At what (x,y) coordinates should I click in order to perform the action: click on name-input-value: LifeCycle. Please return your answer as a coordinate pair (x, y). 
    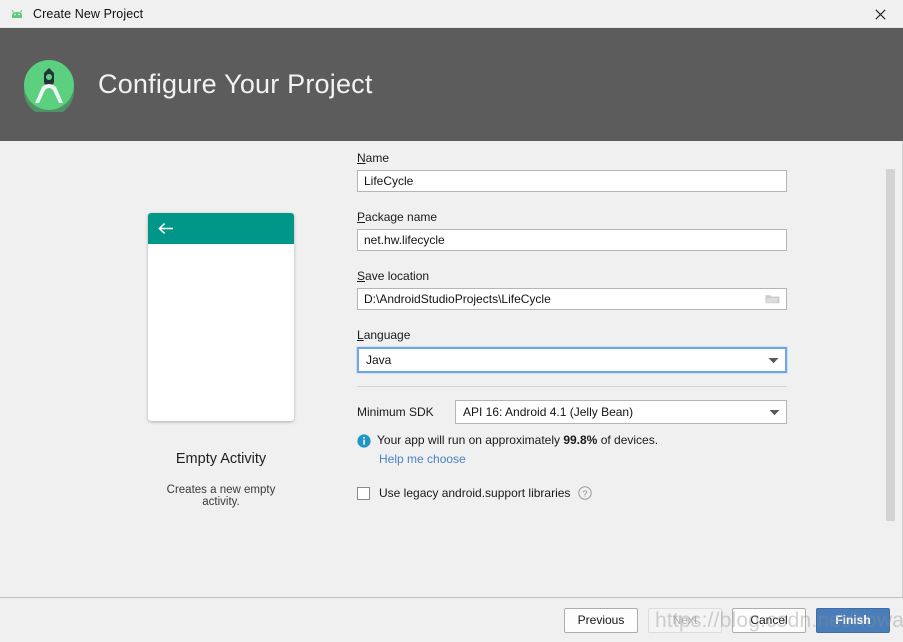
    Looking at the image, I should click on (389, 181).